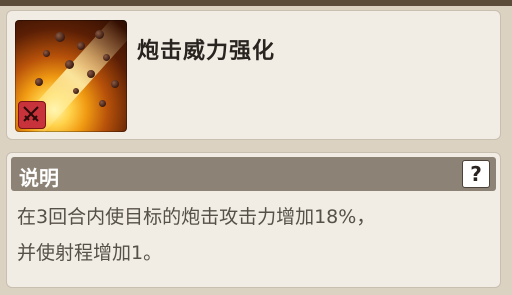 Image resolution: width=512 pixels, height=295 pixels. I want to click on help-button: ?, so click(476, 174).